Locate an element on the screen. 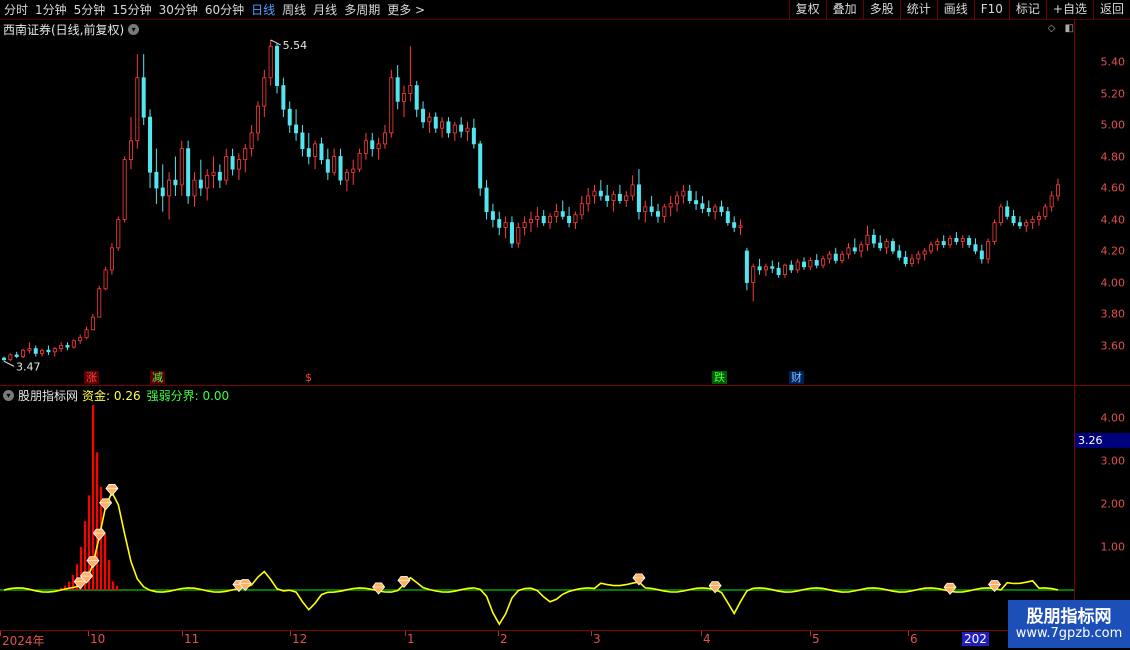 The height and width of the screenshot is (650, 1130). date-axis: 2024年 10 11 12 1 2 3 4 5 6 202 is located at coordinates (565, 640).